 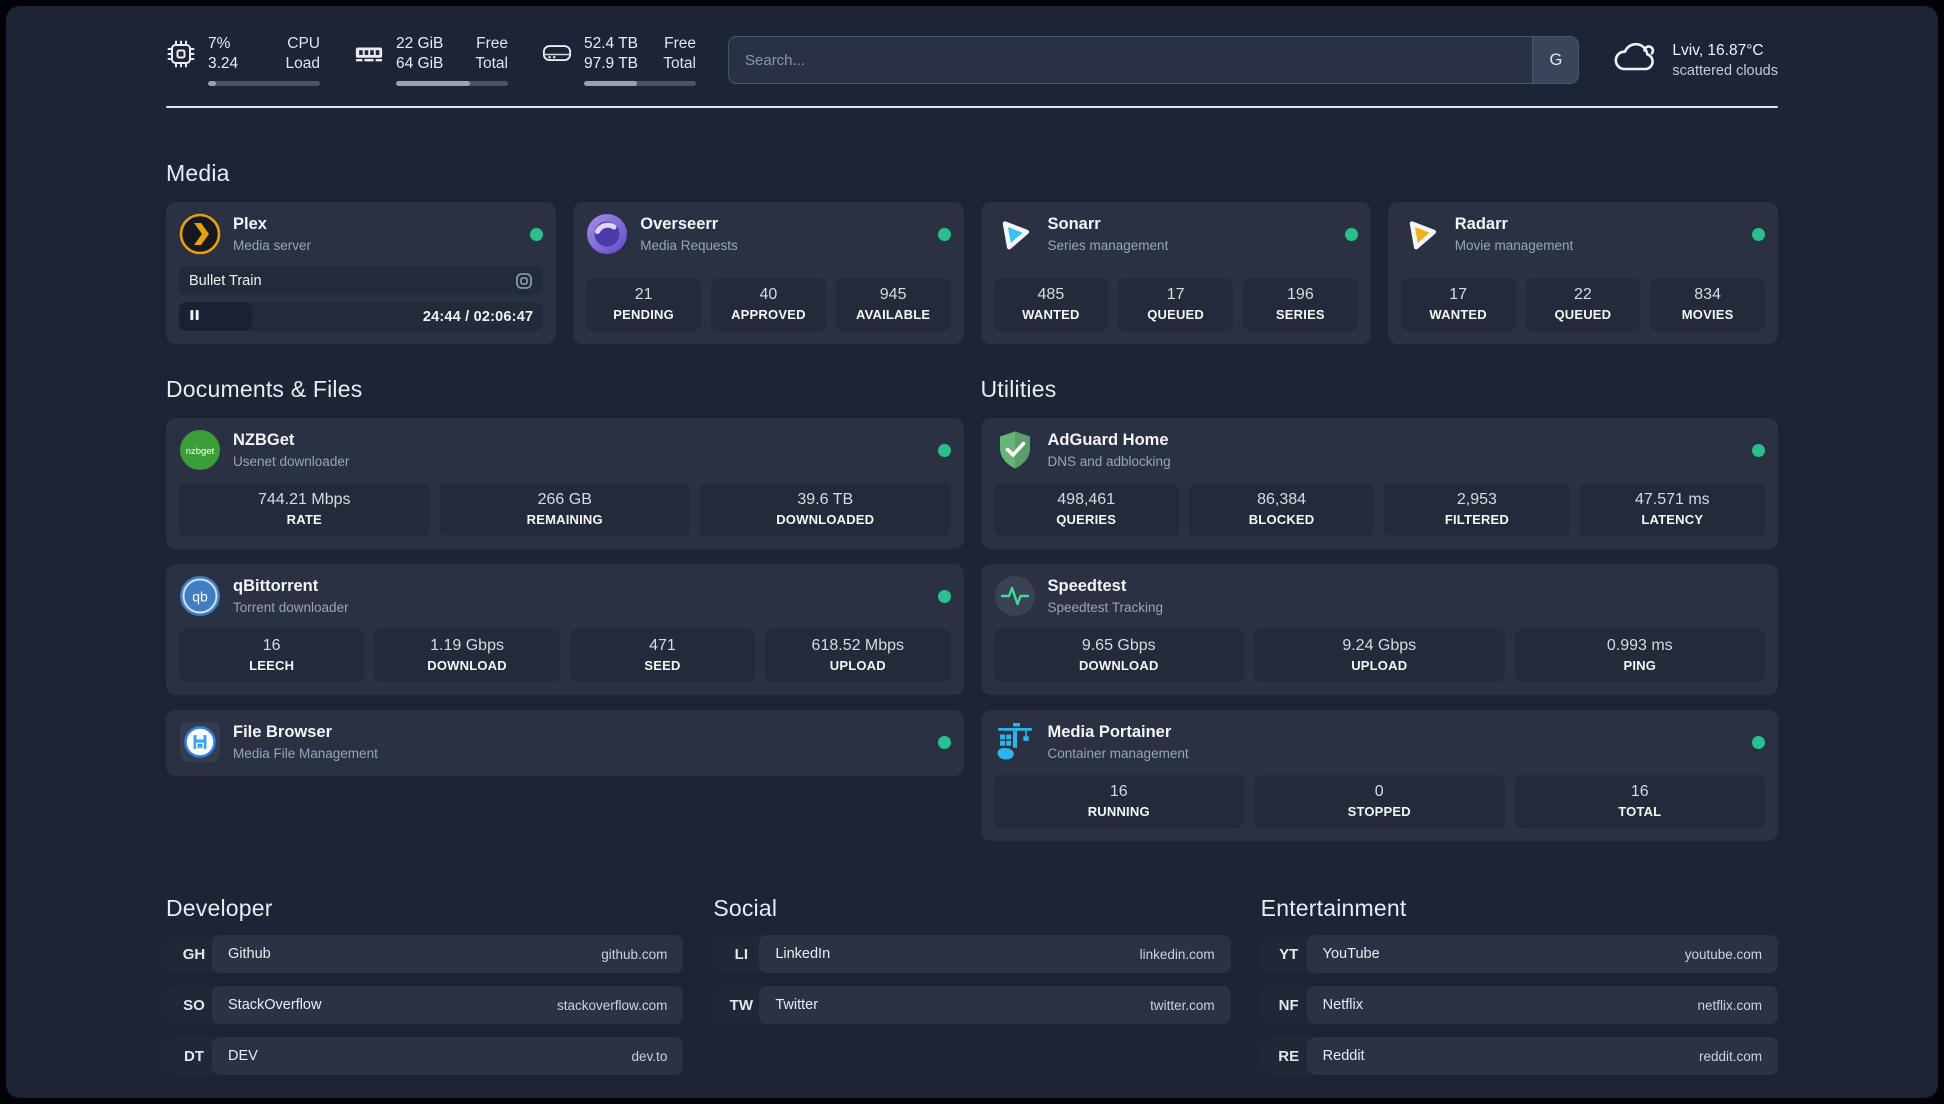 What do you see at coordinates (361, 281) in the screenshot?
I see `now-playing-row: Bullet Train` at bounding box center [361, 281].